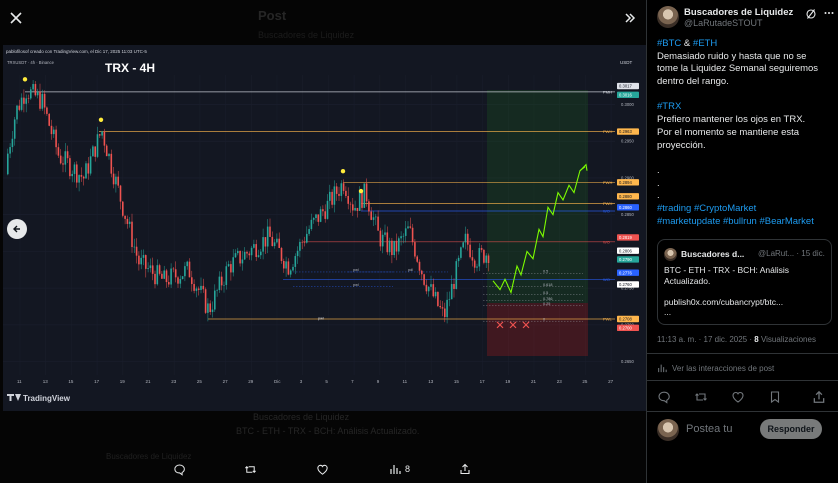  I want to click on post-text-line: ., so click(745, 171).